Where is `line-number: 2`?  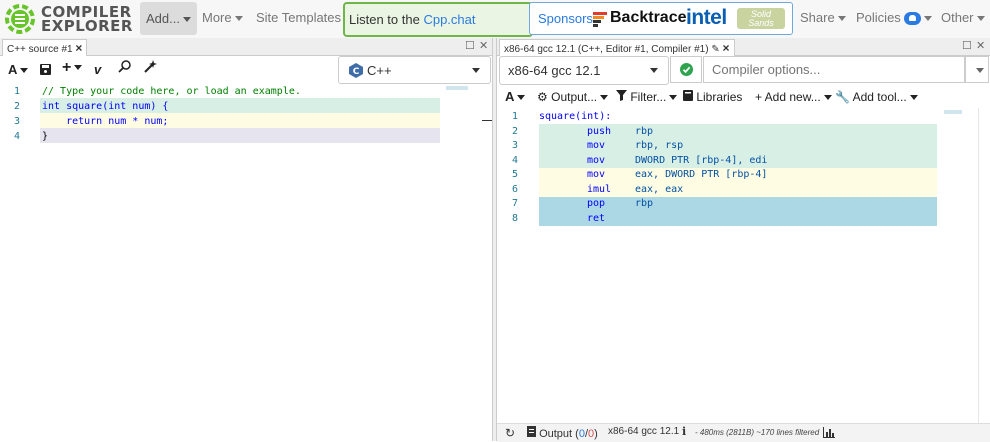
line-number: 2 is located at coordinates (17, 106).